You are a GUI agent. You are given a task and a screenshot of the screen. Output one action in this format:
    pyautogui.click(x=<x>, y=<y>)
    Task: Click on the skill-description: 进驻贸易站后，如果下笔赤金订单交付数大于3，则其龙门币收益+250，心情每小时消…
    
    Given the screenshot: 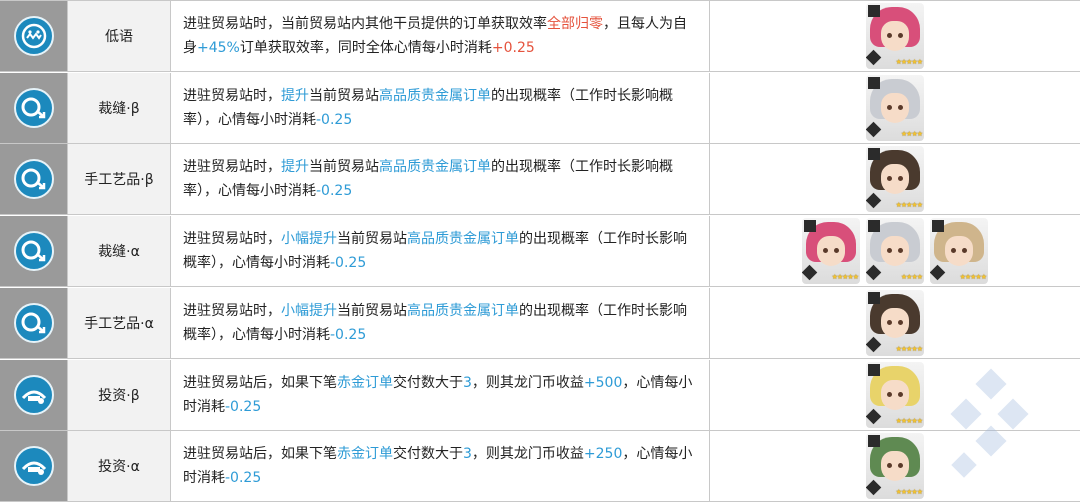 What is the action you would take?
    pyautogui.click(x=440, y=466)
    